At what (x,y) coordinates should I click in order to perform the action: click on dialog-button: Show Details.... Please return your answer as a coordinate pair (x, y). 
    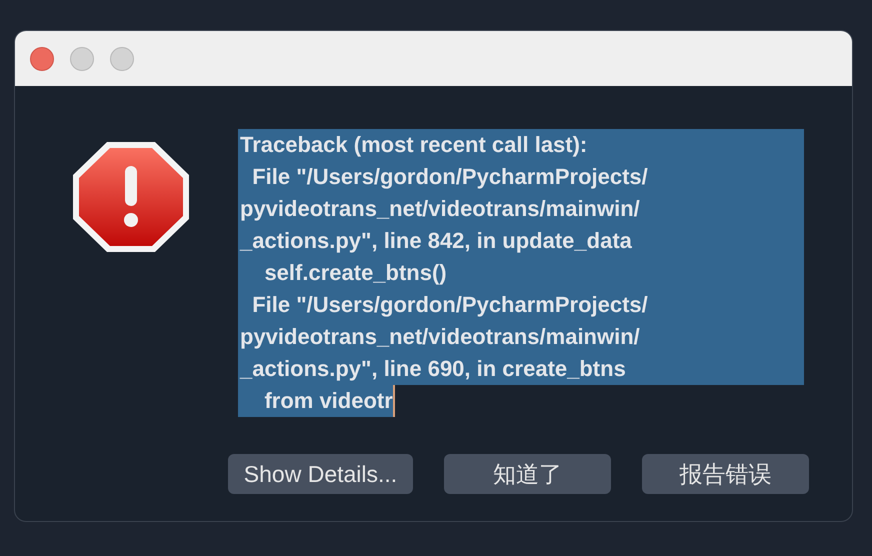
    Looking at the image, I should click on (320, 474).